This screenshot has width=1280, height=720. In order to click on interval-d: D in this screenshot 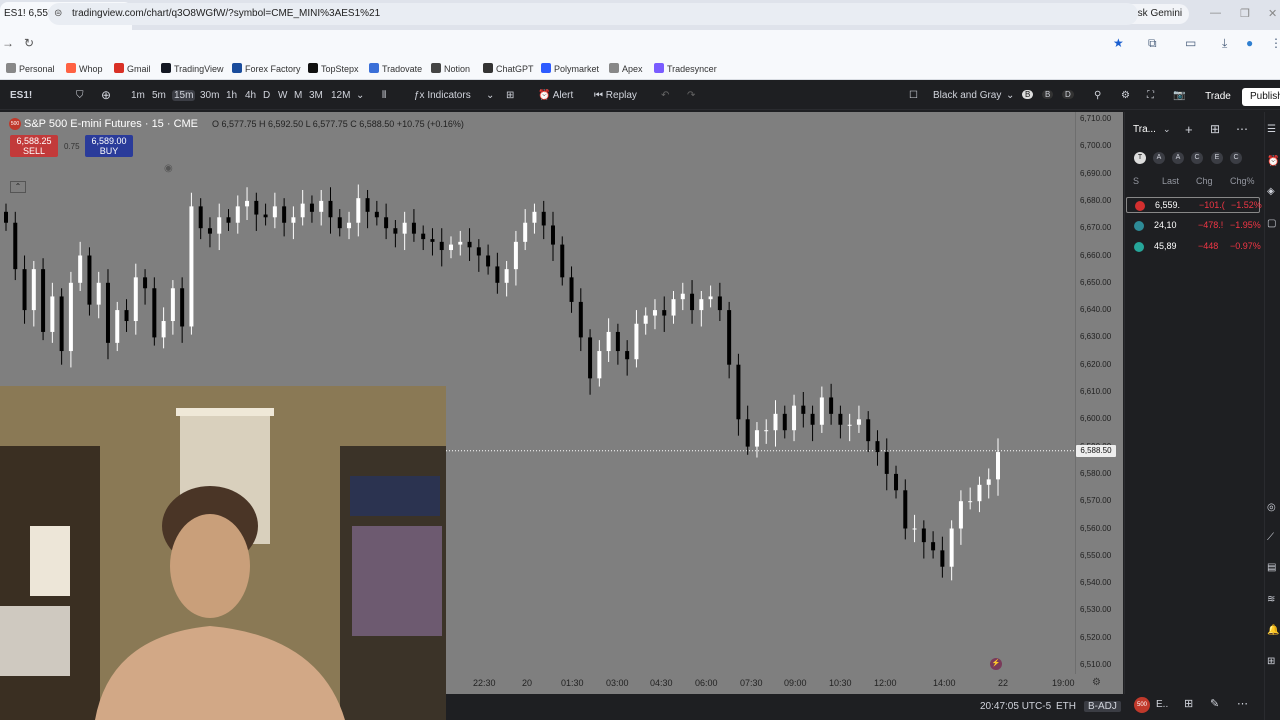, I will do `click(266, 95)`.